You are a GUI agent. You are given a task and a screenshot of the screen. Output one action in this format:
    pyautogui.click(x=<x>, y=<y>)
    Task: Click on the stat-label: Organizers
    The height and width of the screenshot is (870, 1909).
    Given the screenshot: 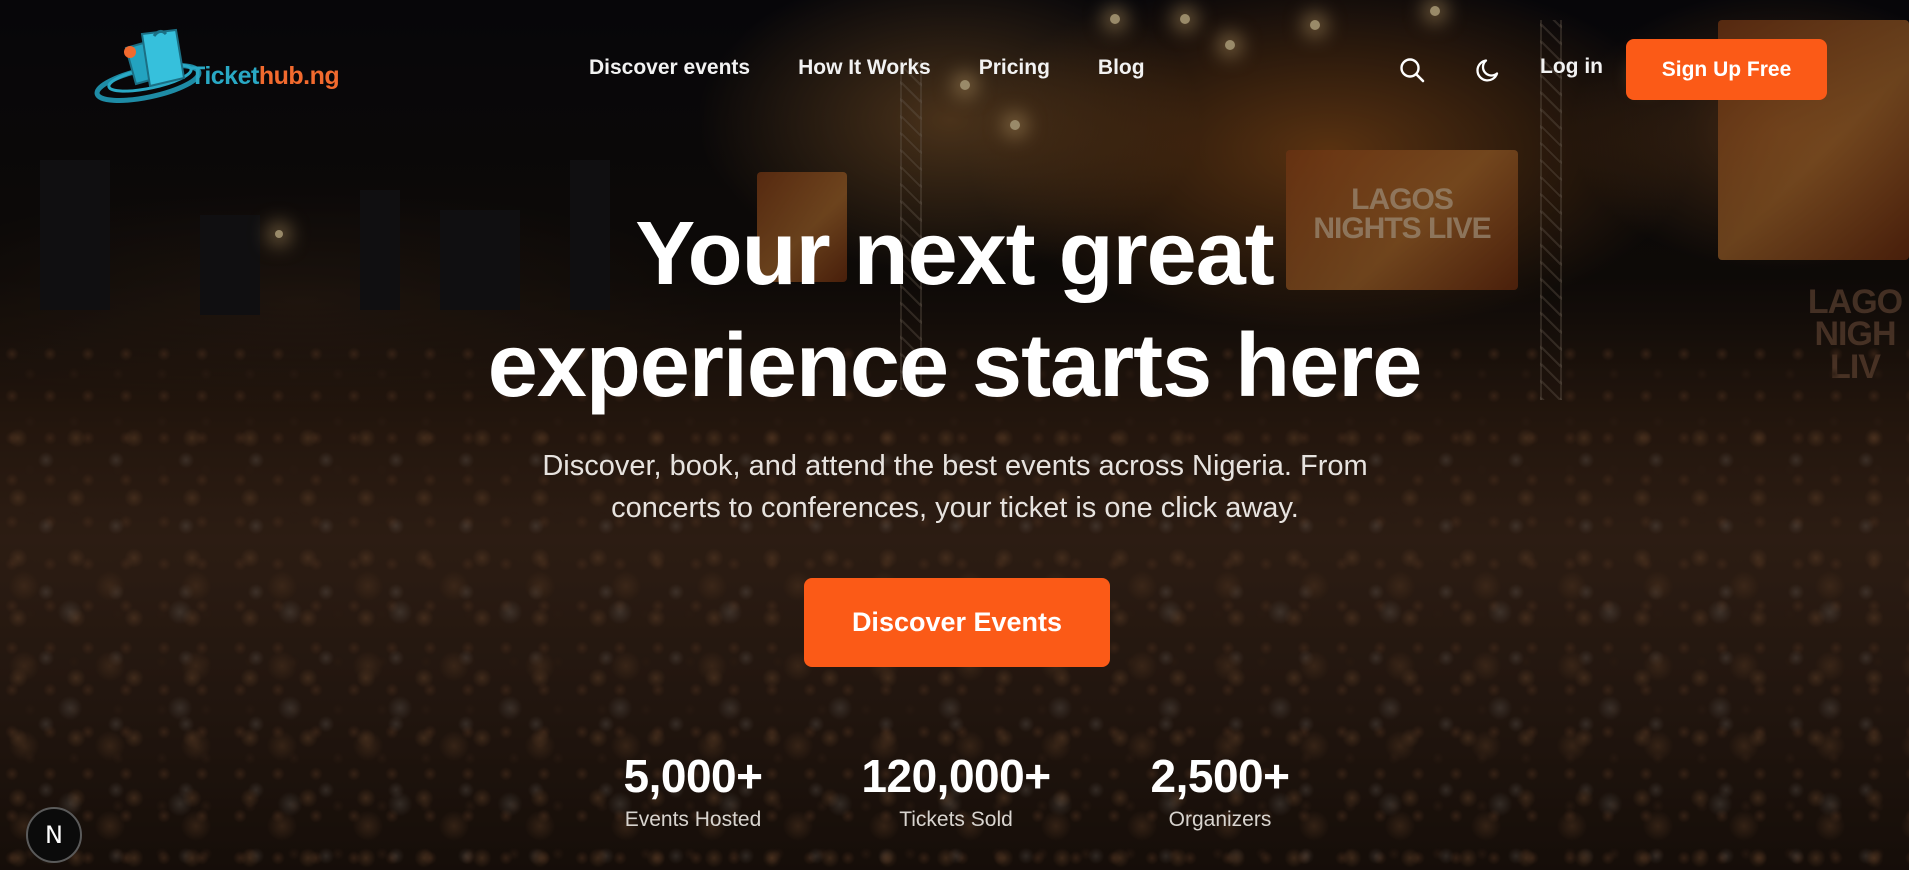 What is the action you would take?
    pyautogui.click(x=1220, y=819)
    